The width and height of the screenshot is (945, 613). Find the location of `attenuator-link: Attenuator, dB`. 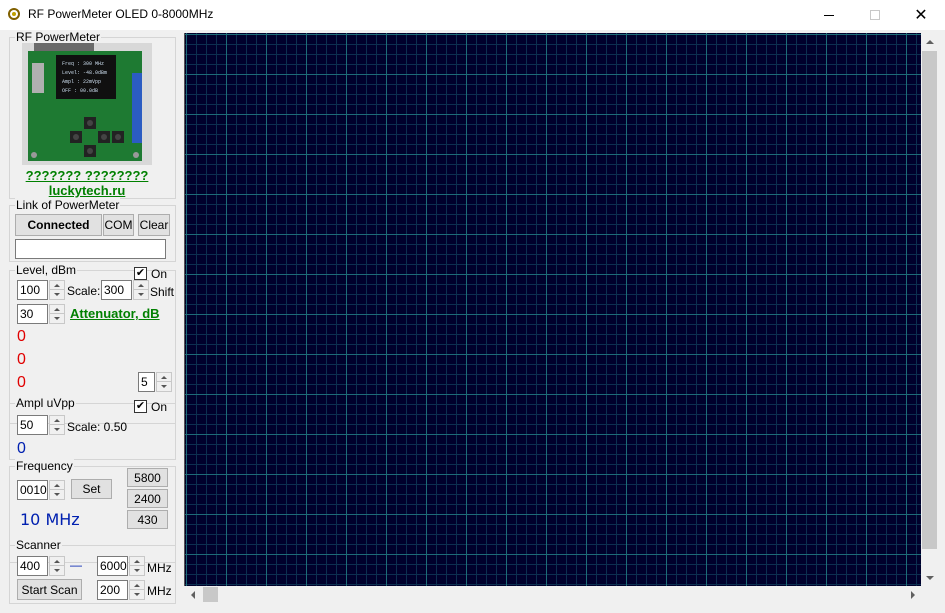

attenuator-link: Attenuator, dB is located at coordinates (115, 313).